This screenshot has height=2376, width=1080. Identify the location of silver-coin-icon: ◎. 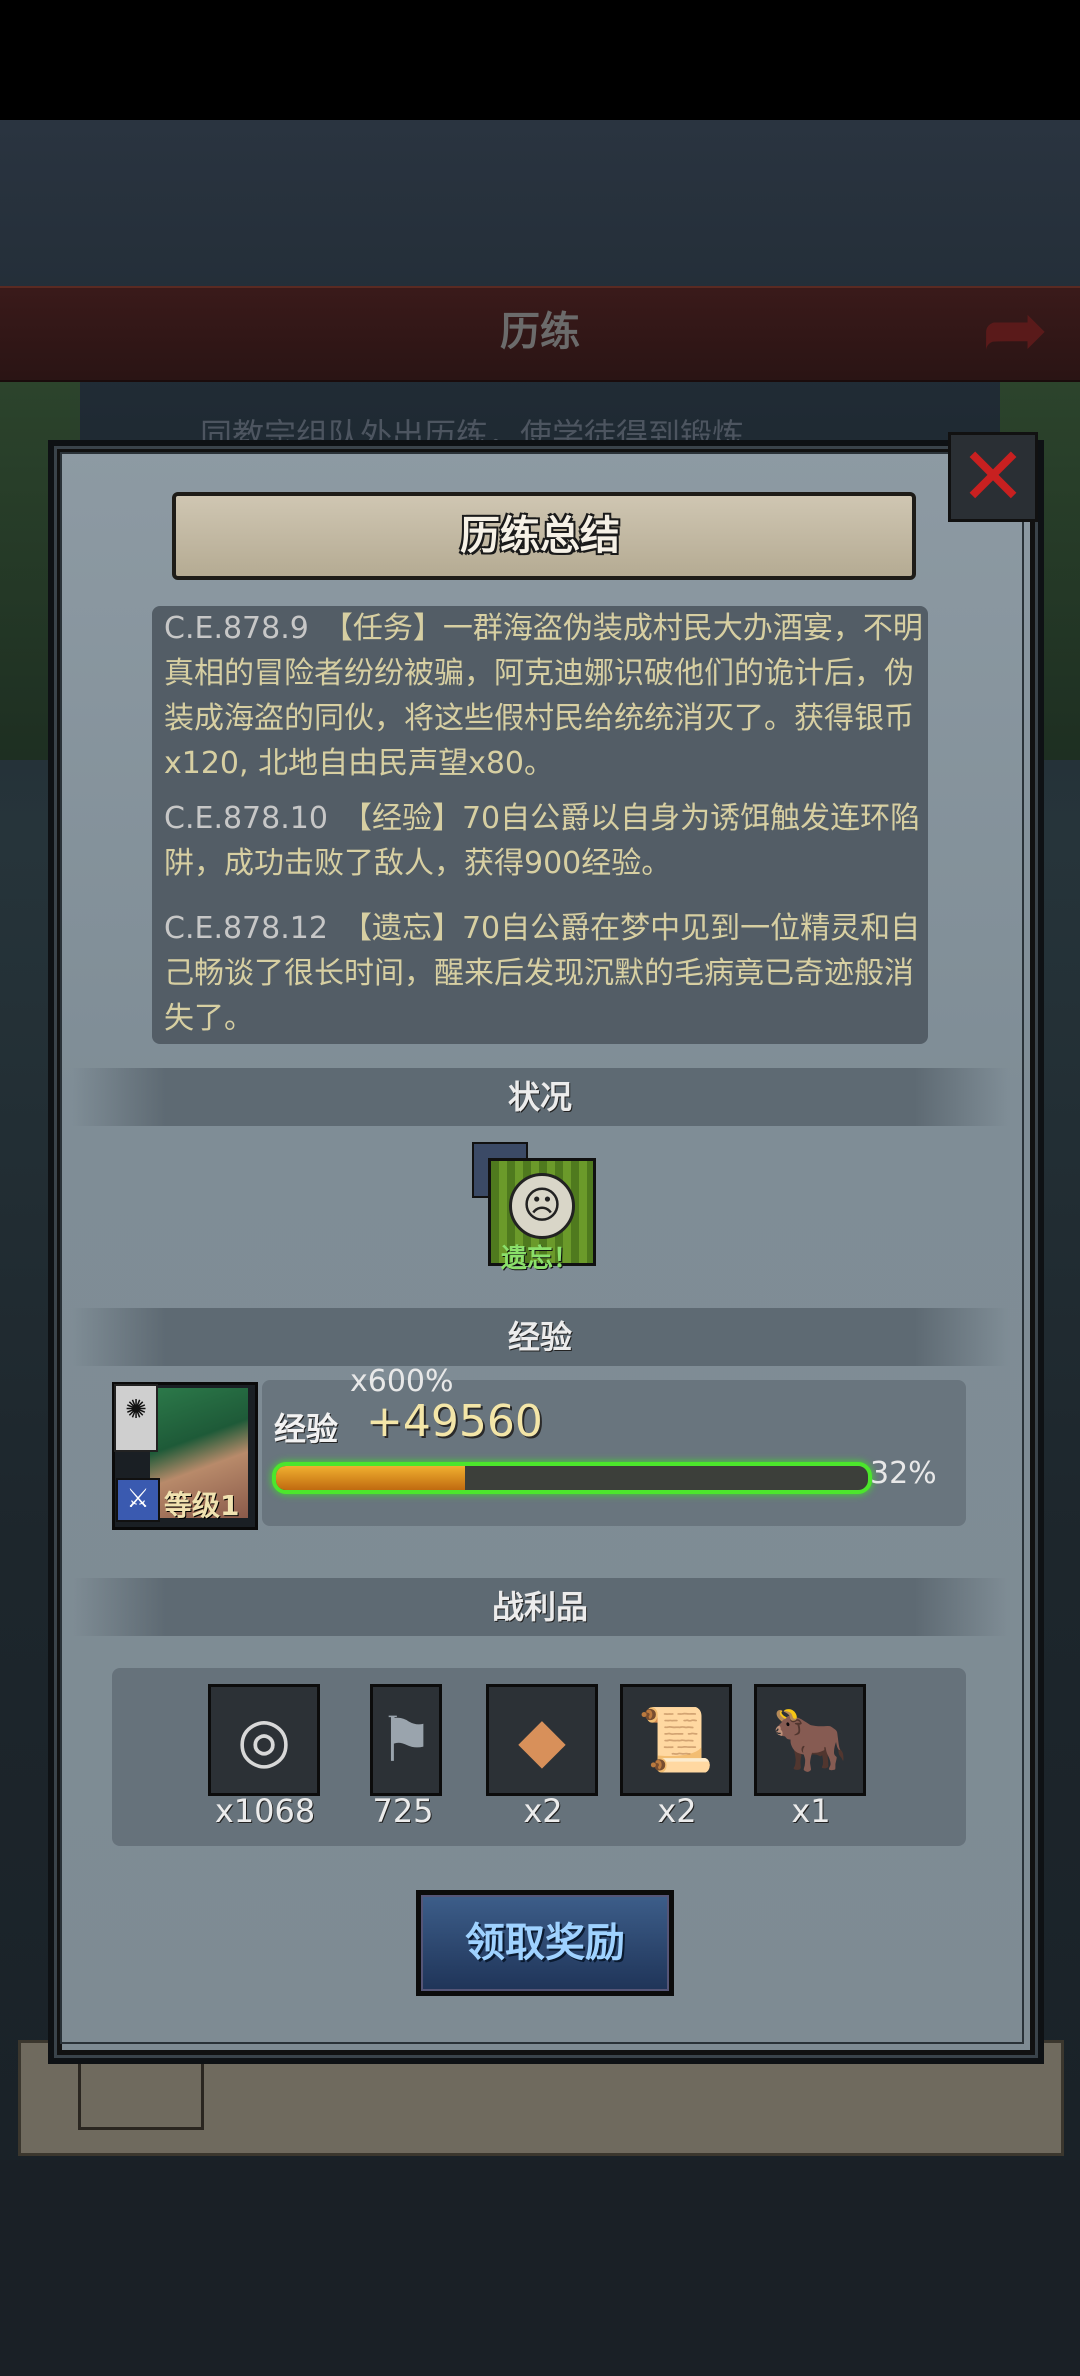
(264, 1739).